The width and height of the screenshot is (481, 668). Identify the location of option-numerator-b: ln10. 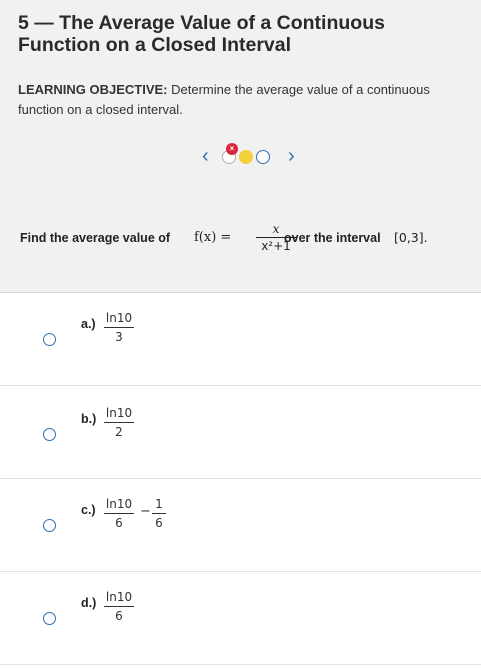
(119, 413).